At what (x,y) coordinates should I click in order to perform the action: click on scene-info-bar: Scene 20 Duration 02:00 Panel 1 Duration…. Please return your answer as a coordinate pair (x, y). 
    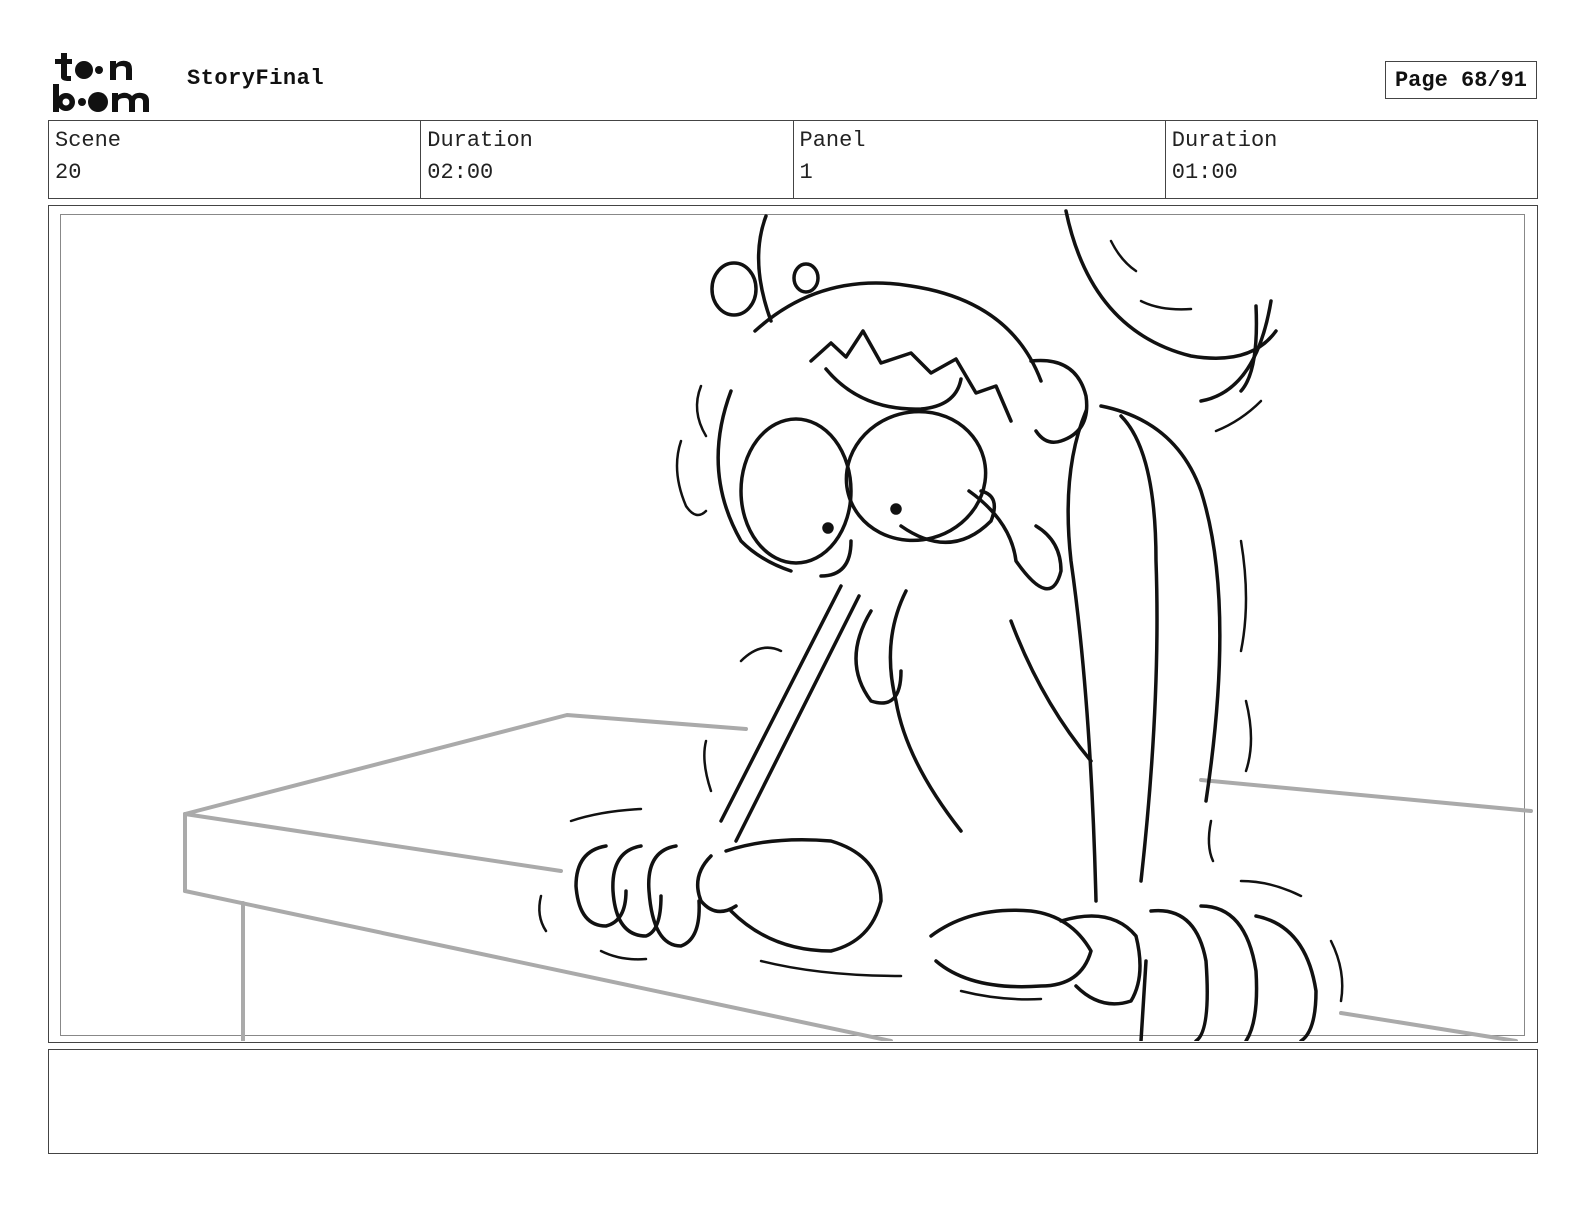
    Looking at the image, I should click on (793, 159).